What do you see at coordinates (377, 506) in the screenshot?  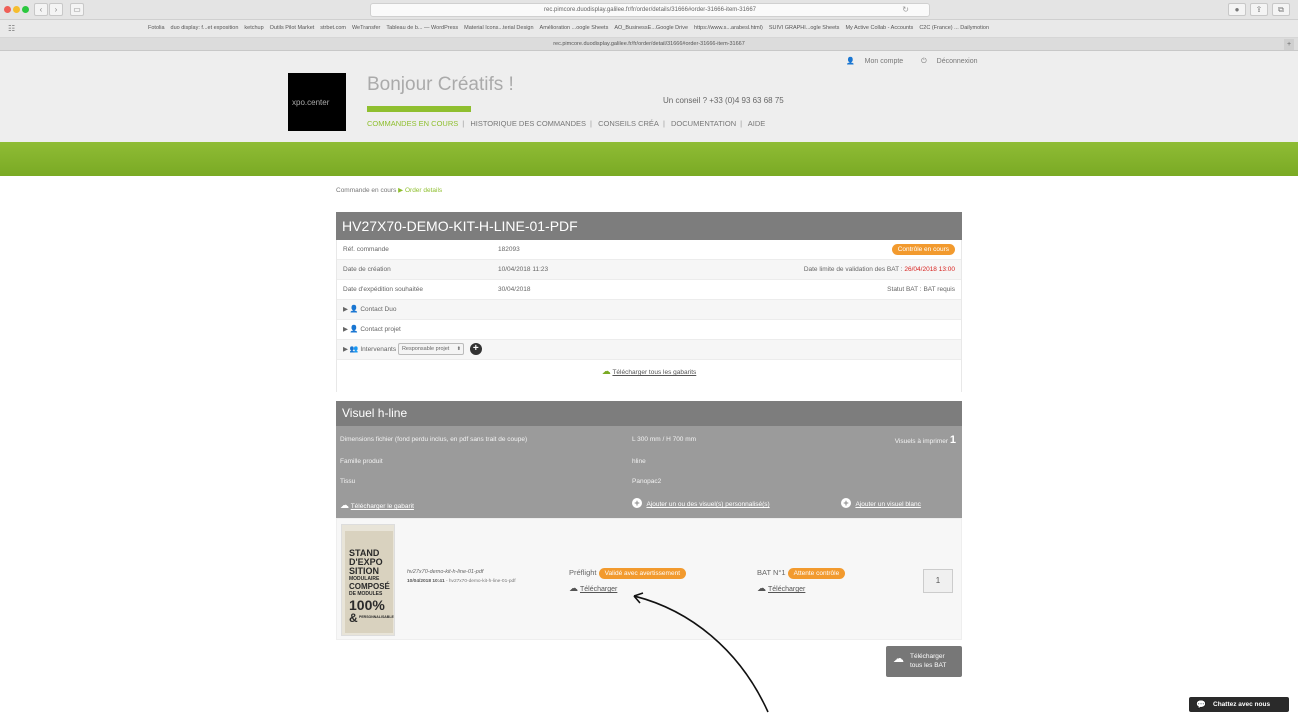 I see `download-template-link: ☁ Télécharger le gabarit` at bounding box center [377, 506].